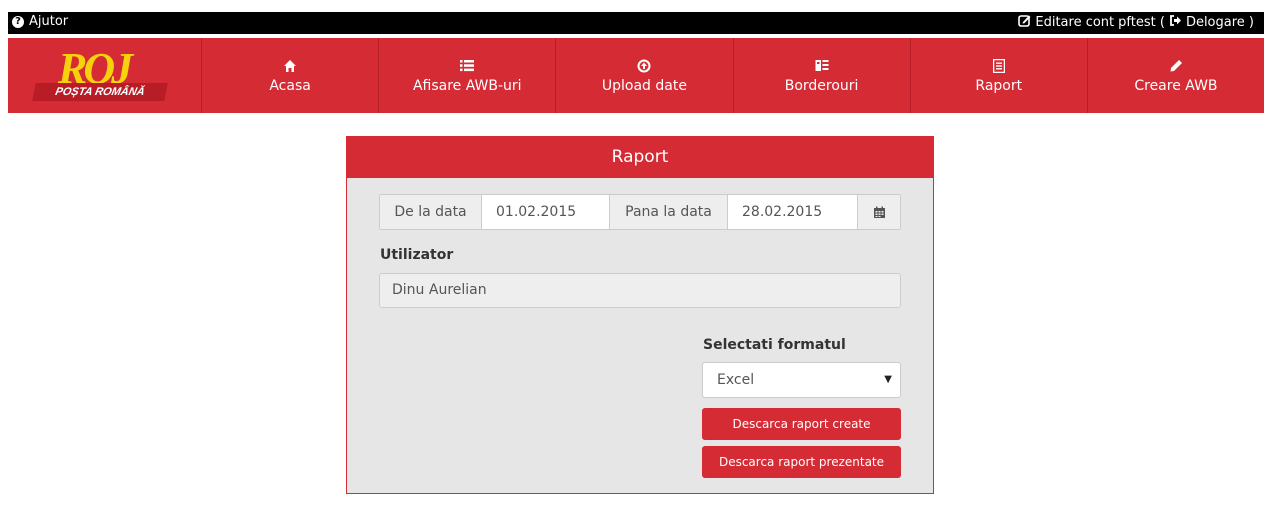 The width and height of the screenshot is (1272, 508). Describe the element at coordinates (644, 85) in the screenshot. I see `nav-item-label: Upload date` at that location.